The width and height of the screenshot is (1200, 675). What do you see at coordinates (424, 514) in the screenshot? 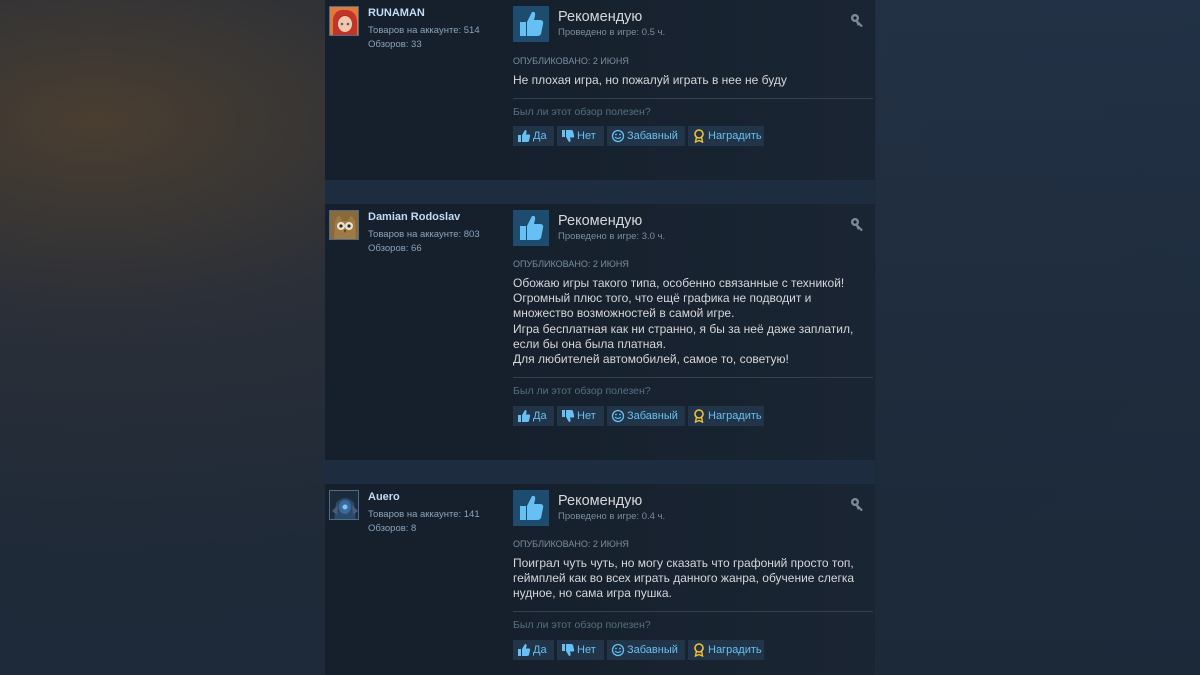
I see `author-products-count: Товаров на аккаунте: 141` at bounding box center [424, 514].